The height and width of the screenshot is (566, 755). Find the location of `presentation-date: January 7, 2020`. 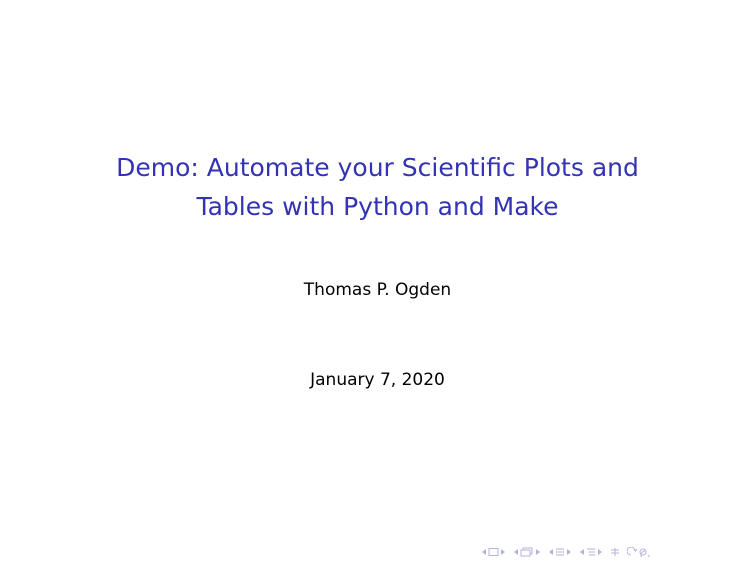

presentation-date: January 7, 2020 is located at coordinates (377, 380).